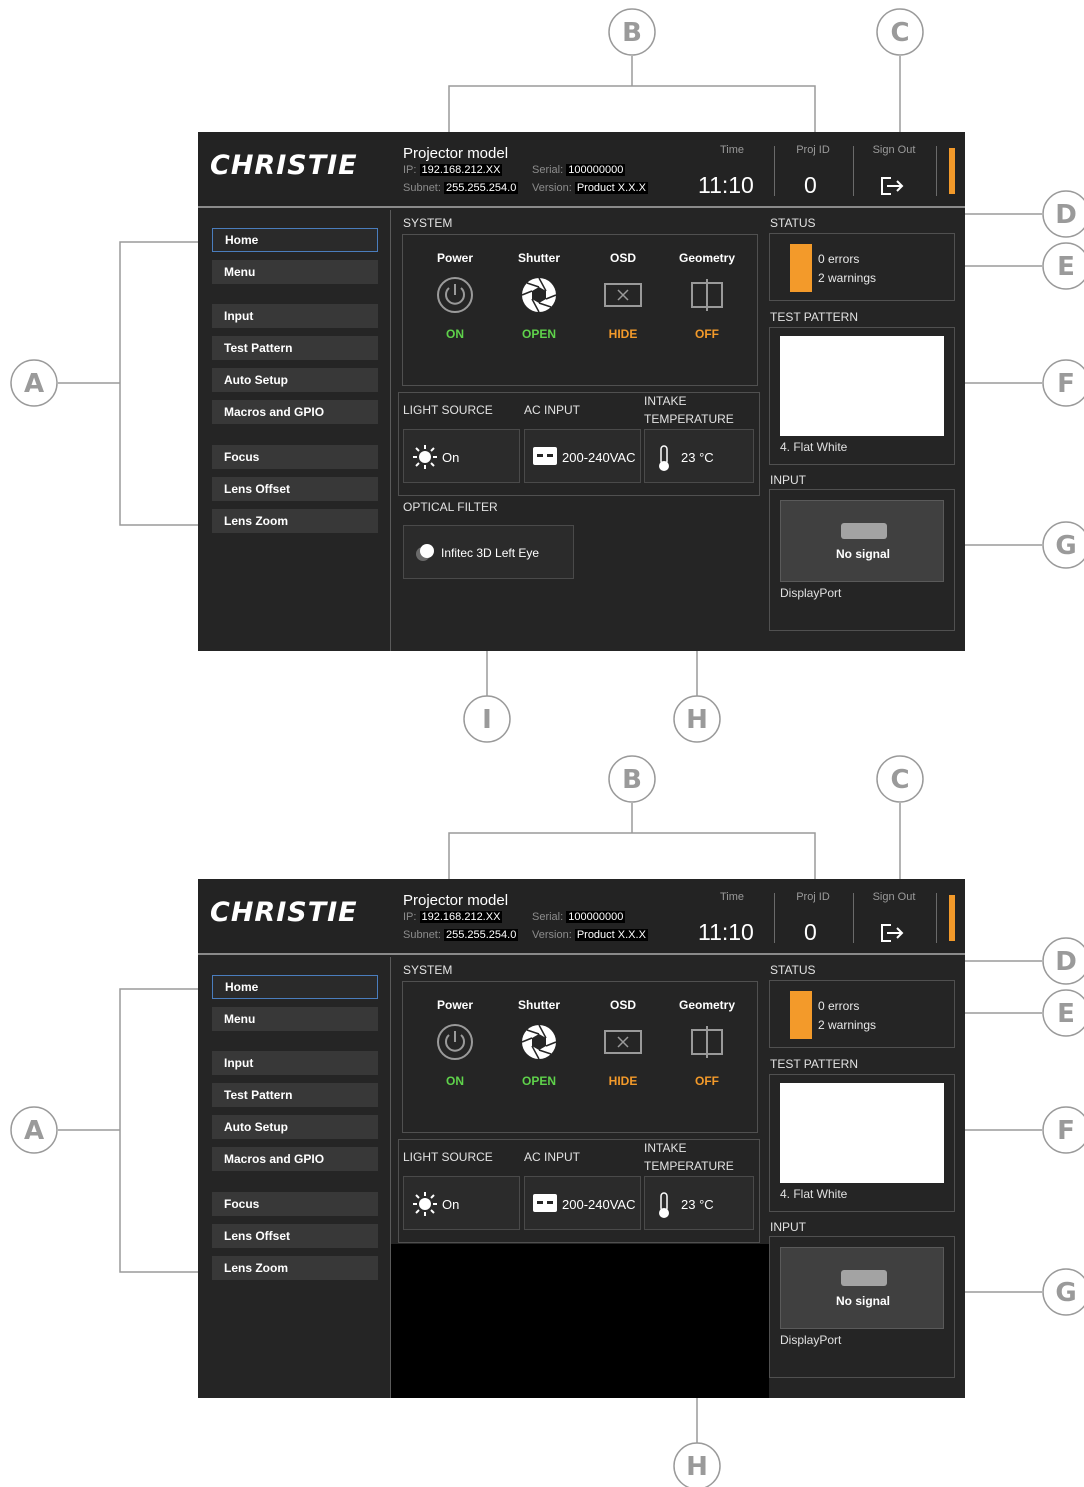 The width and height of the screenshot is (1084, 1487). I want to click on system-title: SYSTEM, so click(428, 223).